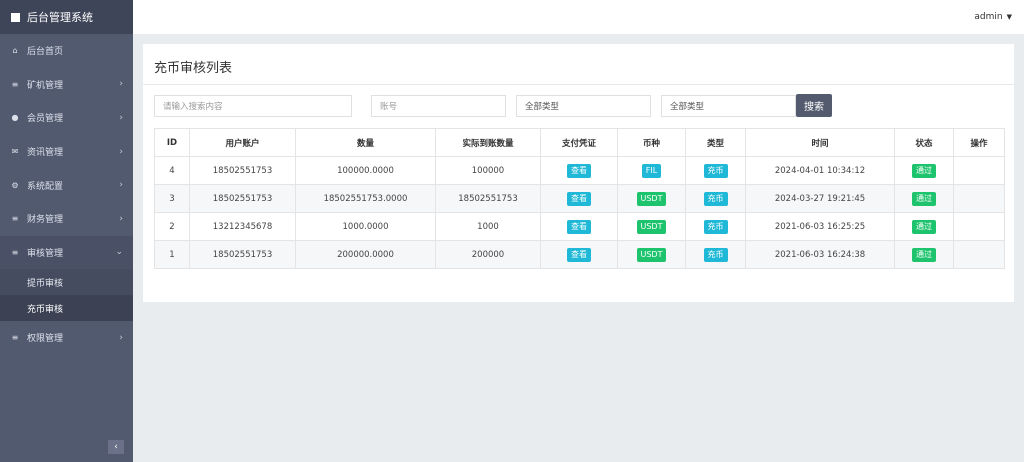 Image resolution: width=1024 pixels, height=462 pixels. What do you see at coordinates (488, 142) in the screenshot?
I see `column-header: 实际到账数量` at bounding box center [488, 142].